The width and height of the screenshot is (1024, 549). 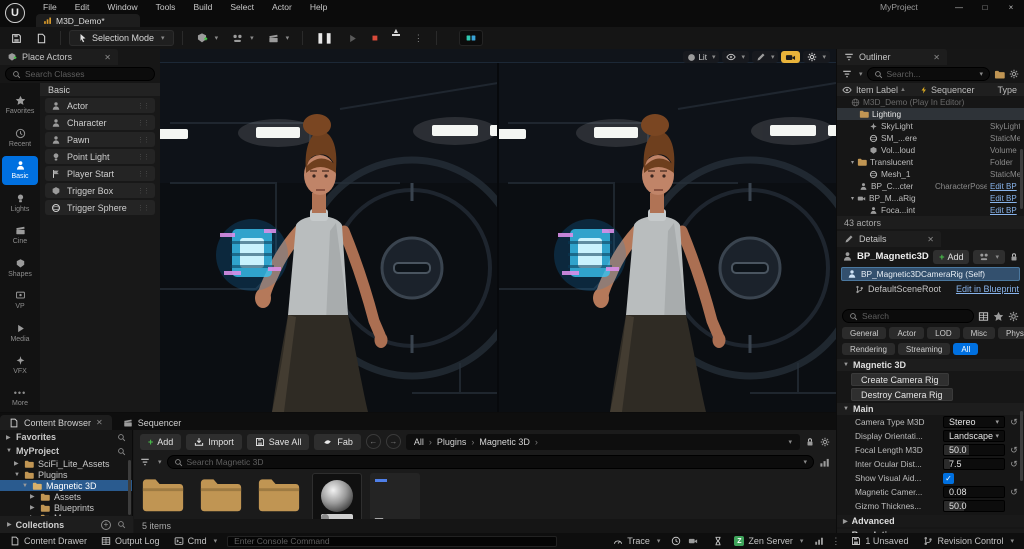 What do you see at coordinates (835, 541) in the screenshot?
I see `more-options-icon: ⋮` at bounding box center [835, 541].